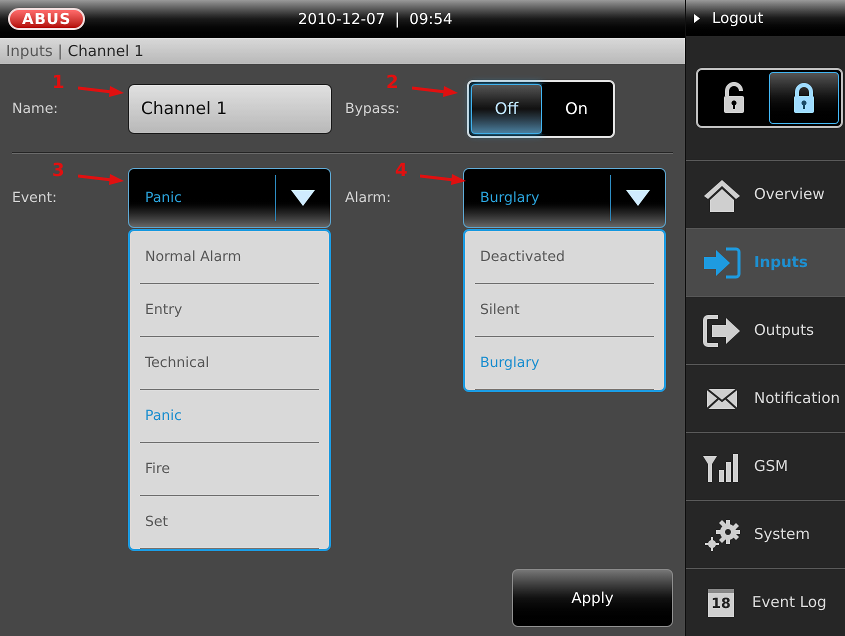 The image size is (845, 636). I want to click on dropdown-option: Deactivated, so click(564, 257).